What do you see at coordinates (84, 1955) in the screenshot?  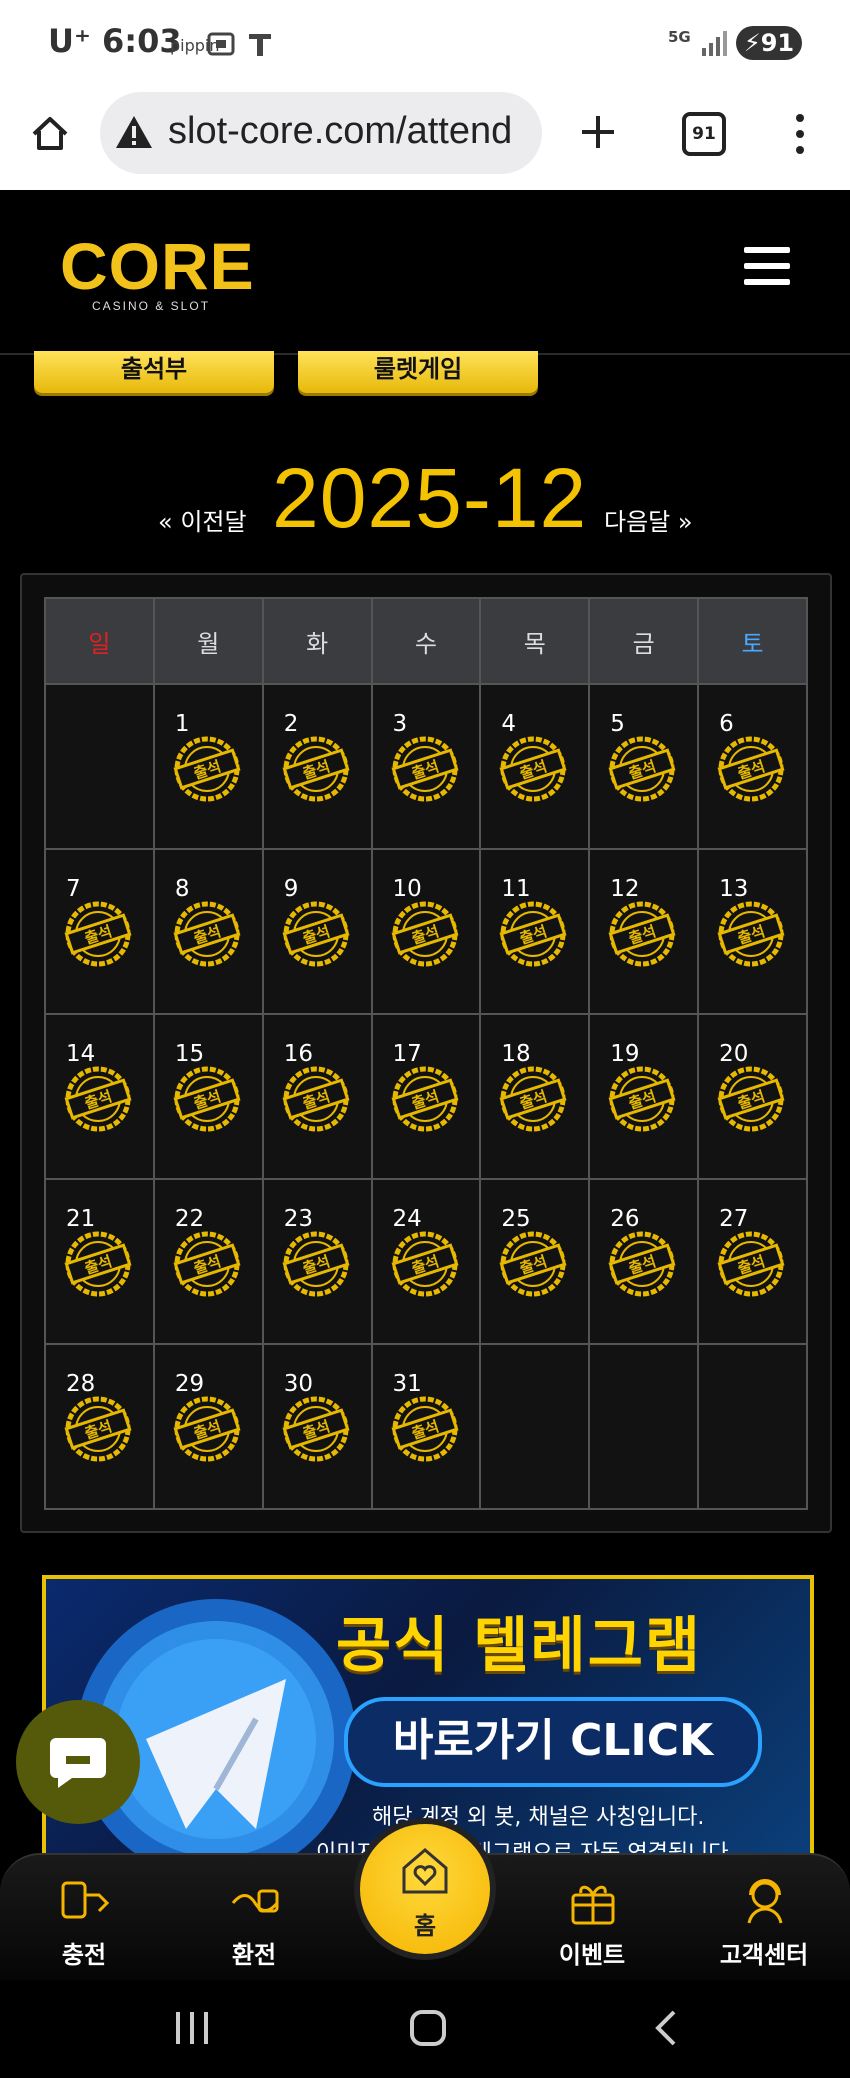 I see `nav-deposit-label: 충전` at bounding box center [84, 1955].